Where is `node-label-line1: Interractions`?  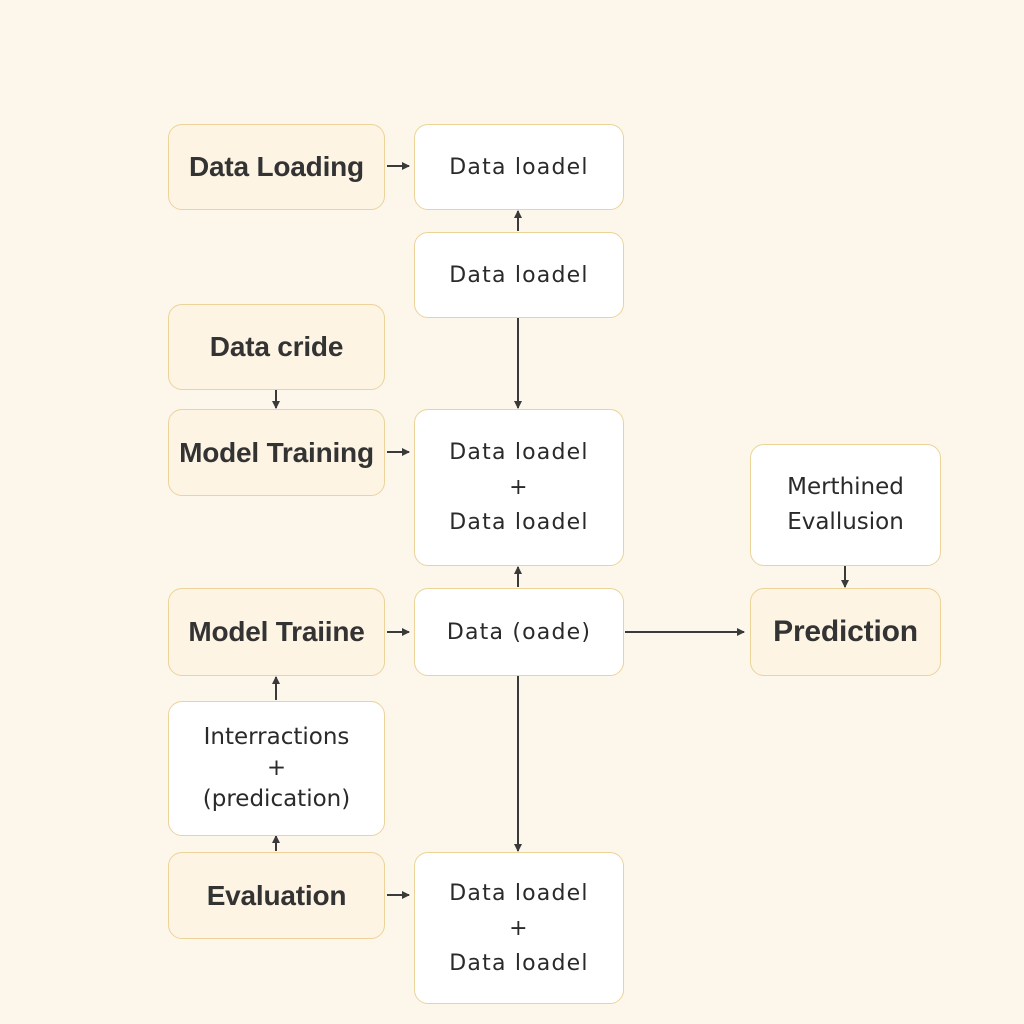 node-label-line1: Interractions is located at coordinates (276, 737).